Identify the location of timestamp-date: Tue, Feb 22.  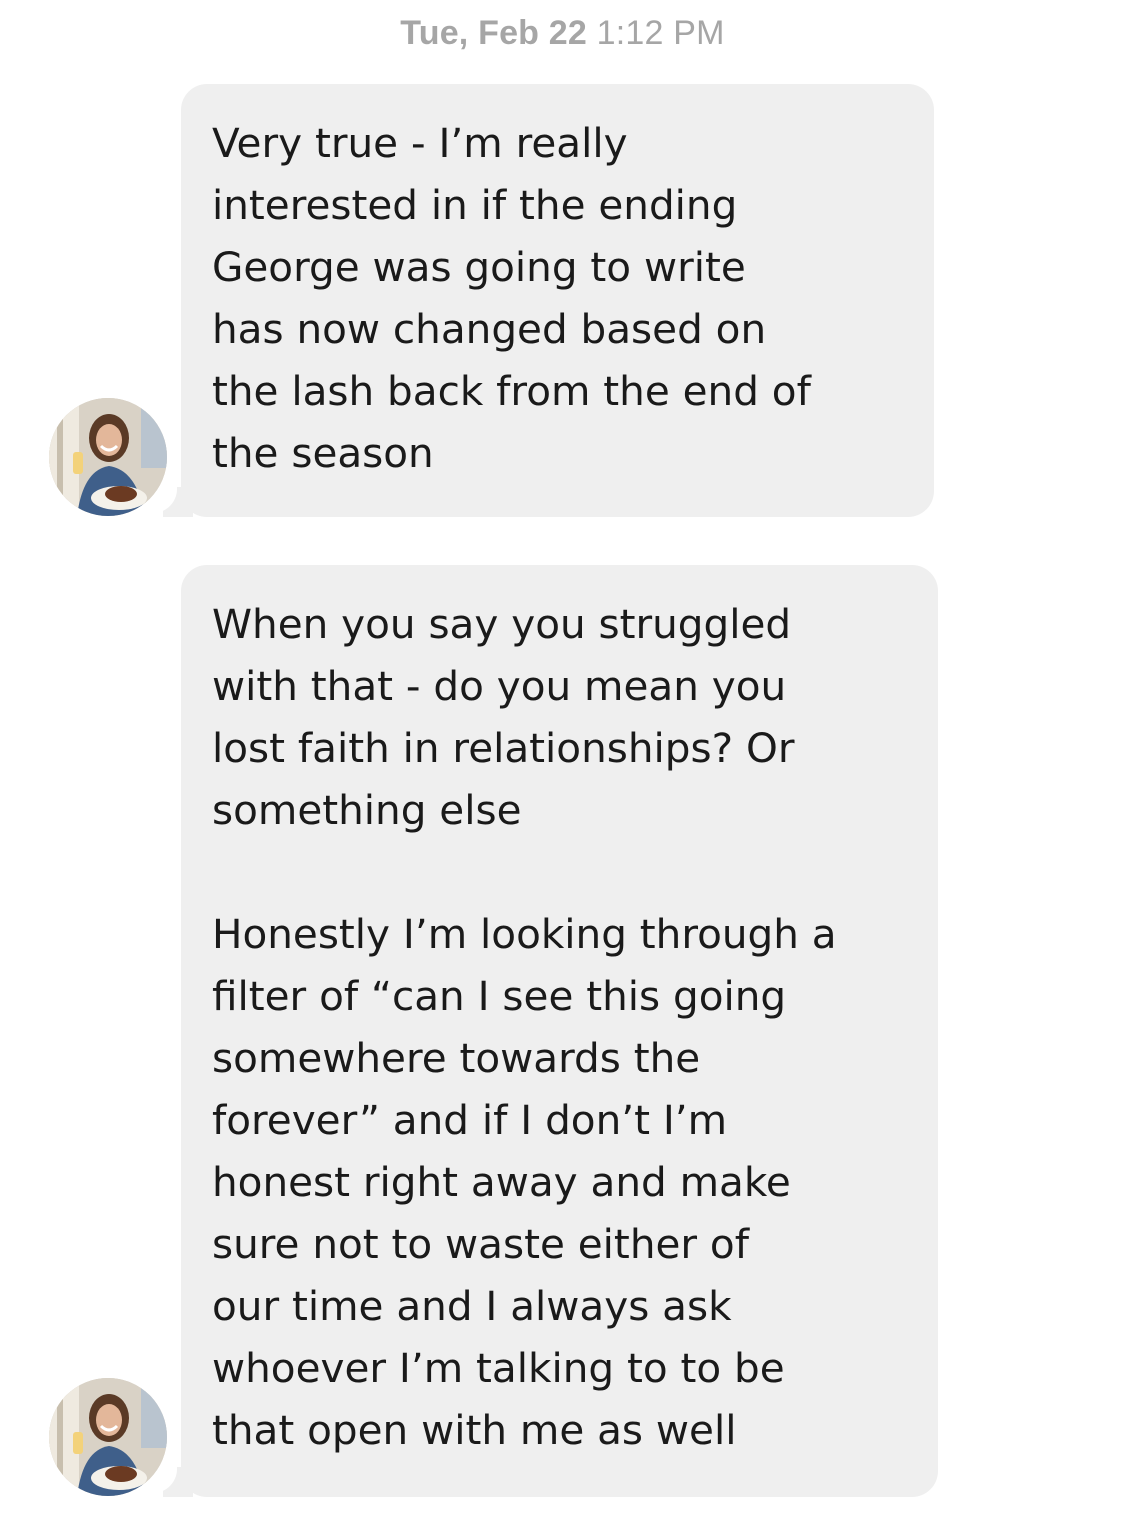
(494, 33).